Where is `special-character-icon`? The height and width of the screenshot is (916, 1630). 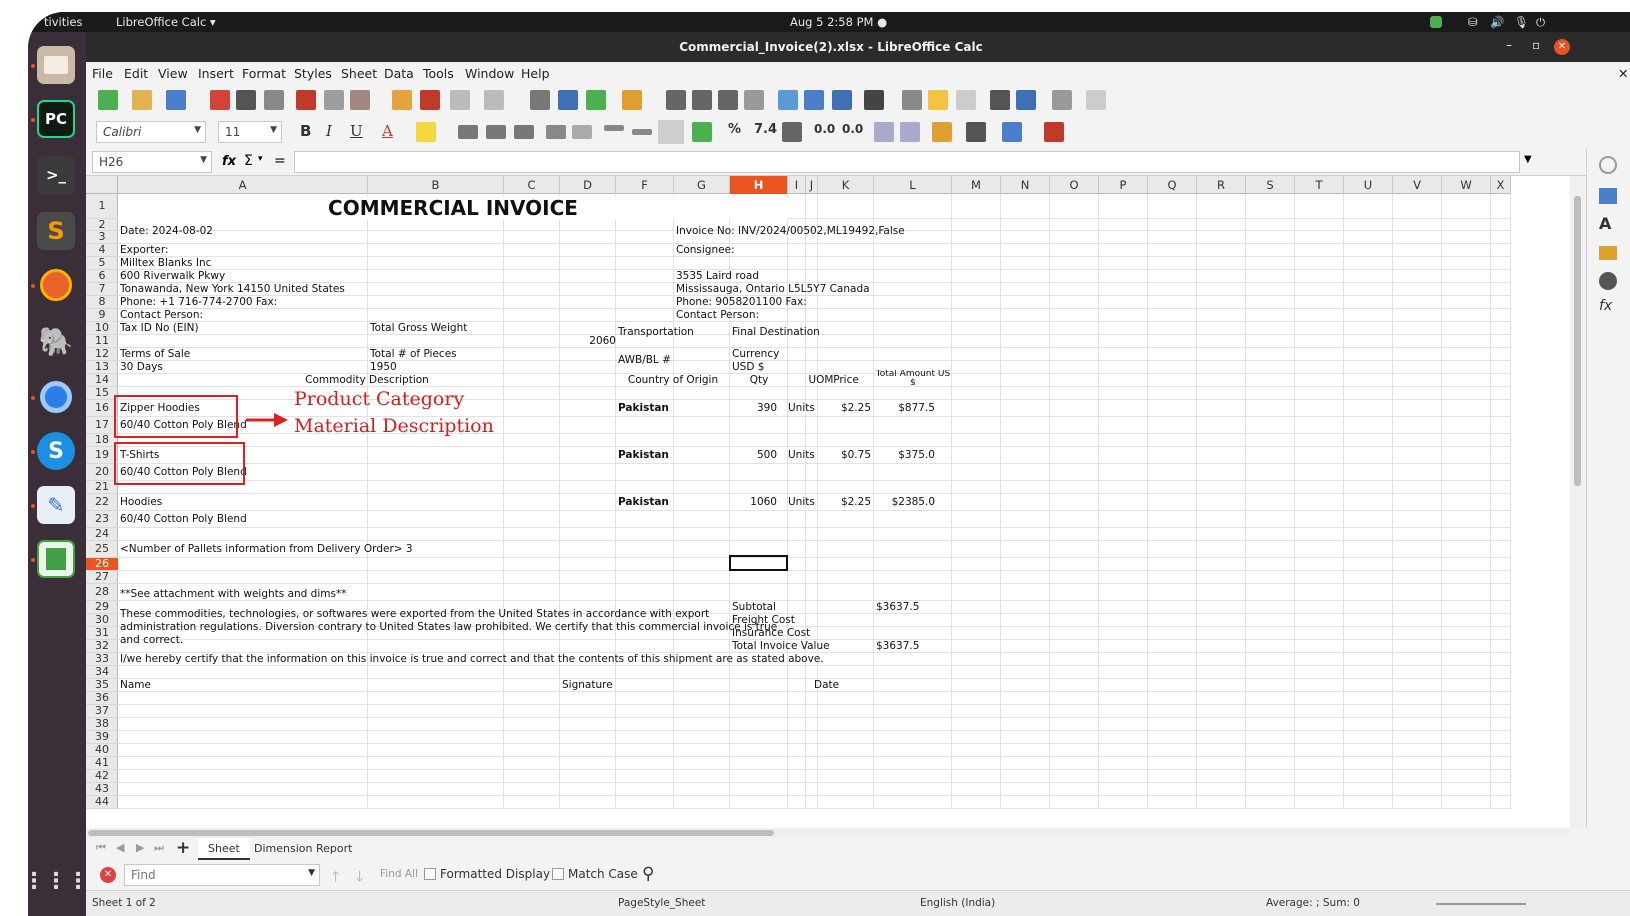 special-character-icon is located at coordinates (874, 100).